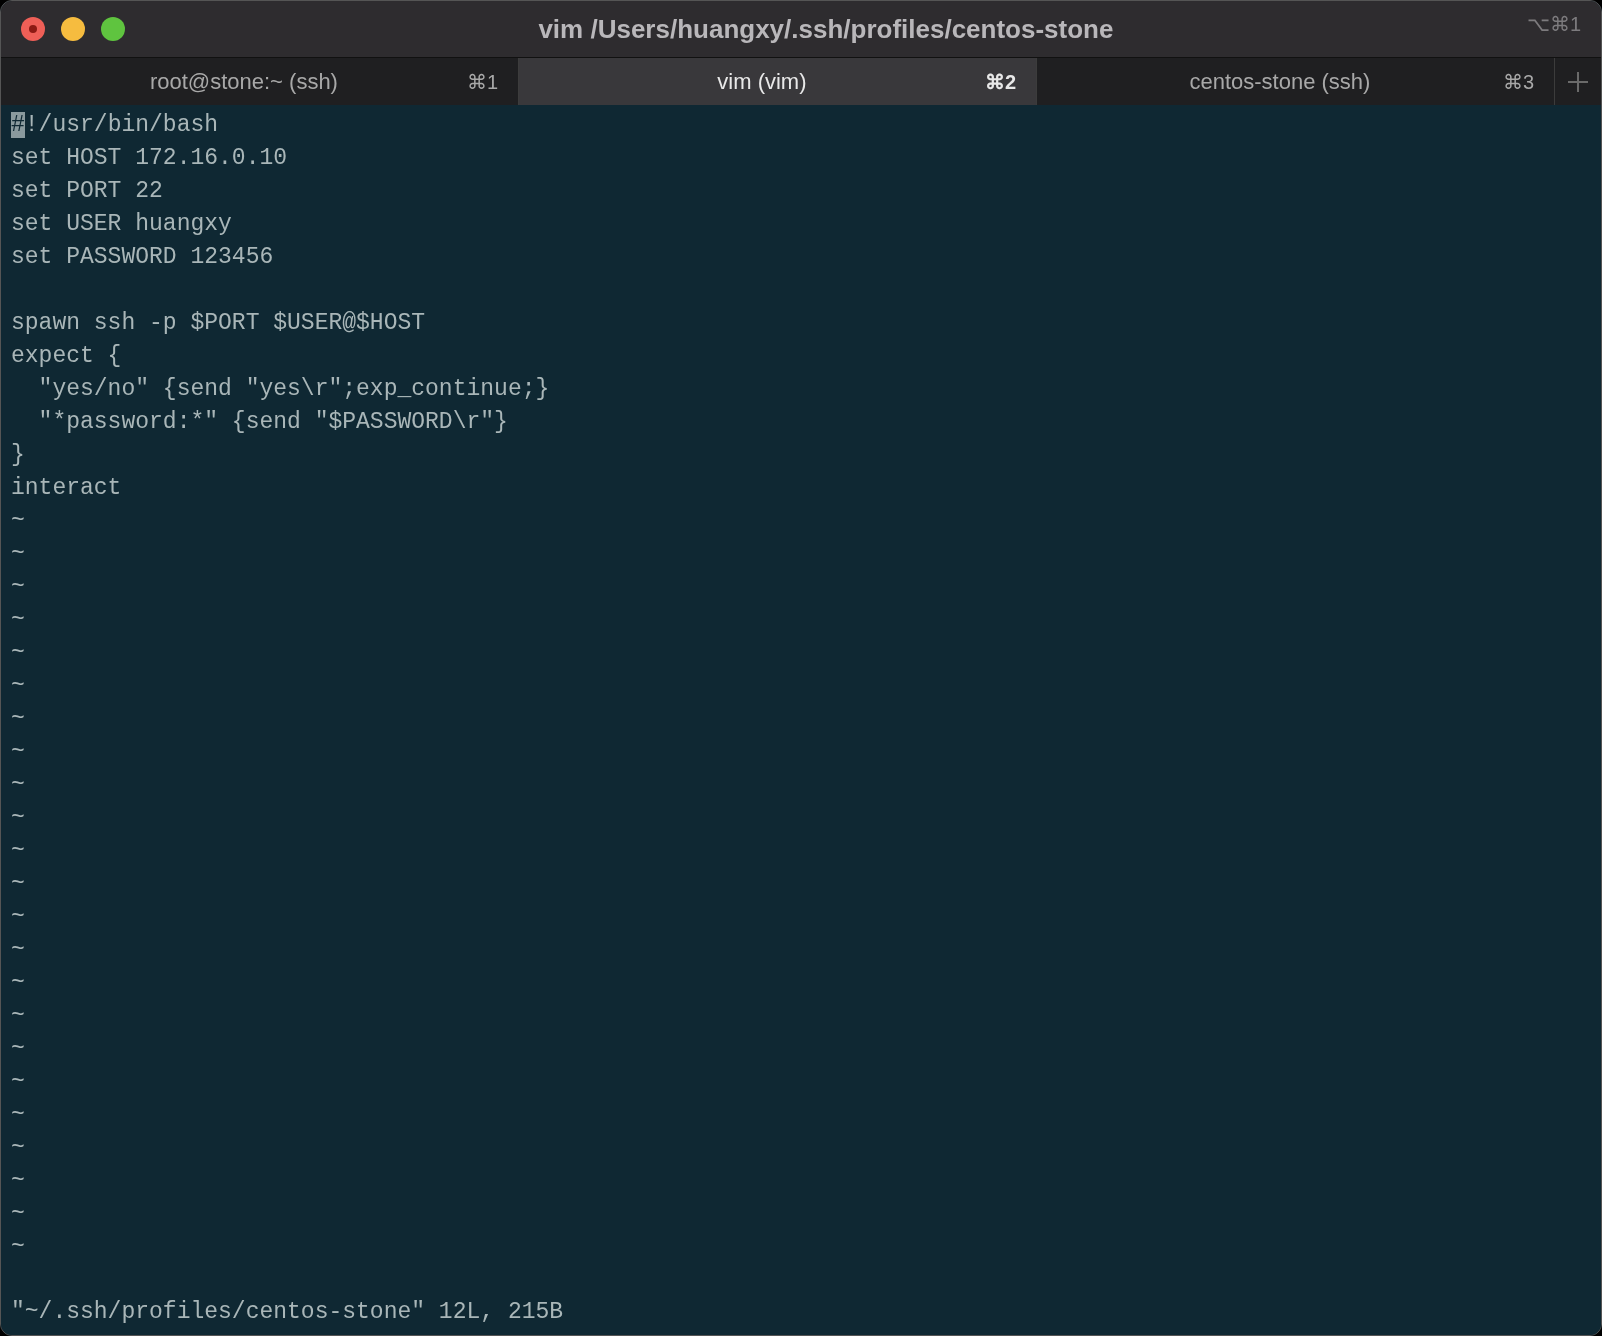 The height and width of the screenshot is (1336, 1602). Describe the element at coordinates (826, 29) in the screenshot. I see `window-title: vim /Users/huangxy/.ssh/profiles/centos-stone` at that location.